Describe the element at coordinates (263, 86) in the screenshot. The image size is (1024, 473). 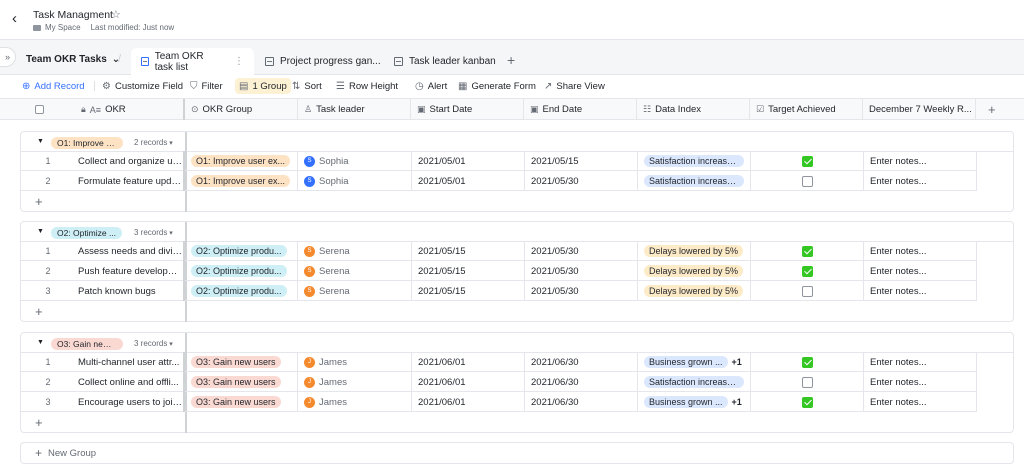
I see `group-button: ▤ 1 Group` at that location.